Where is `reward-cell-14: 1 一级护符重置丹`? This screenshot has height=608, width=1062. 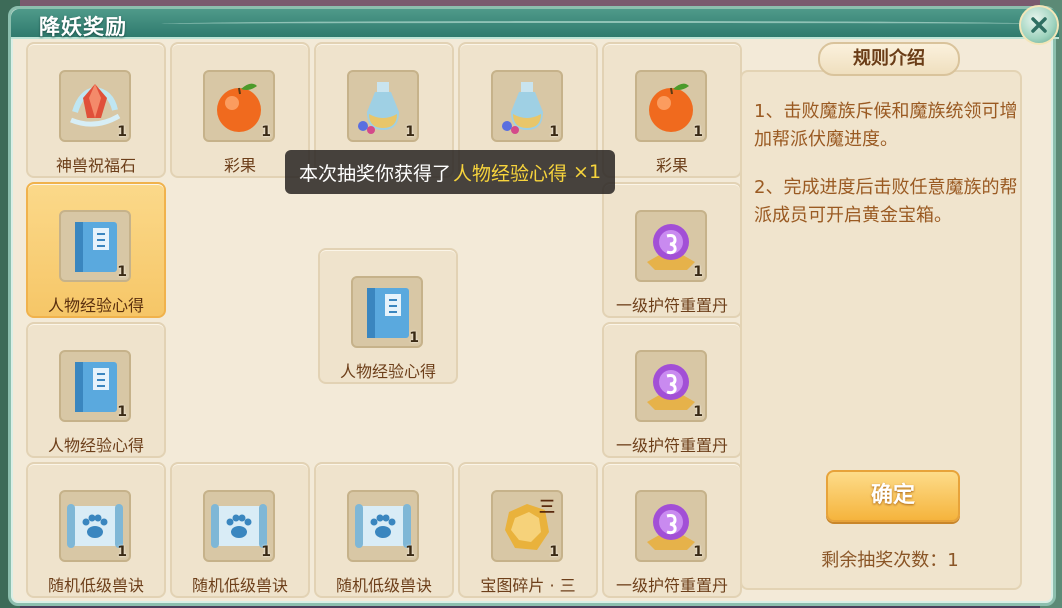
reward-cell-14: 1 一级护符重置丹 is located at coordinates (672, 530).